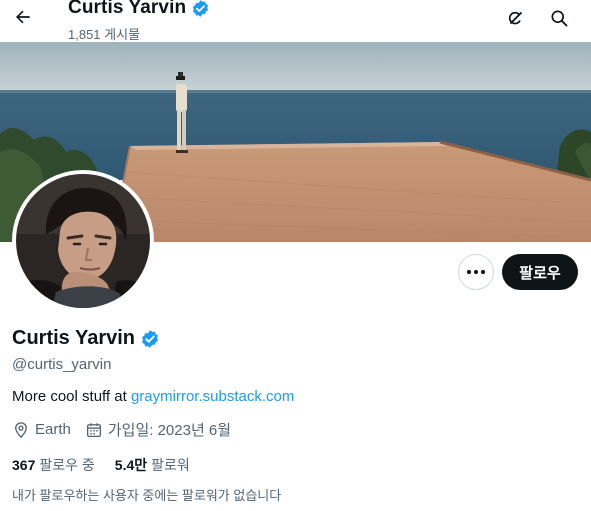 The height and width of the screenshot is (511, 591). I want to click on more-options-button, so click(476, 272).